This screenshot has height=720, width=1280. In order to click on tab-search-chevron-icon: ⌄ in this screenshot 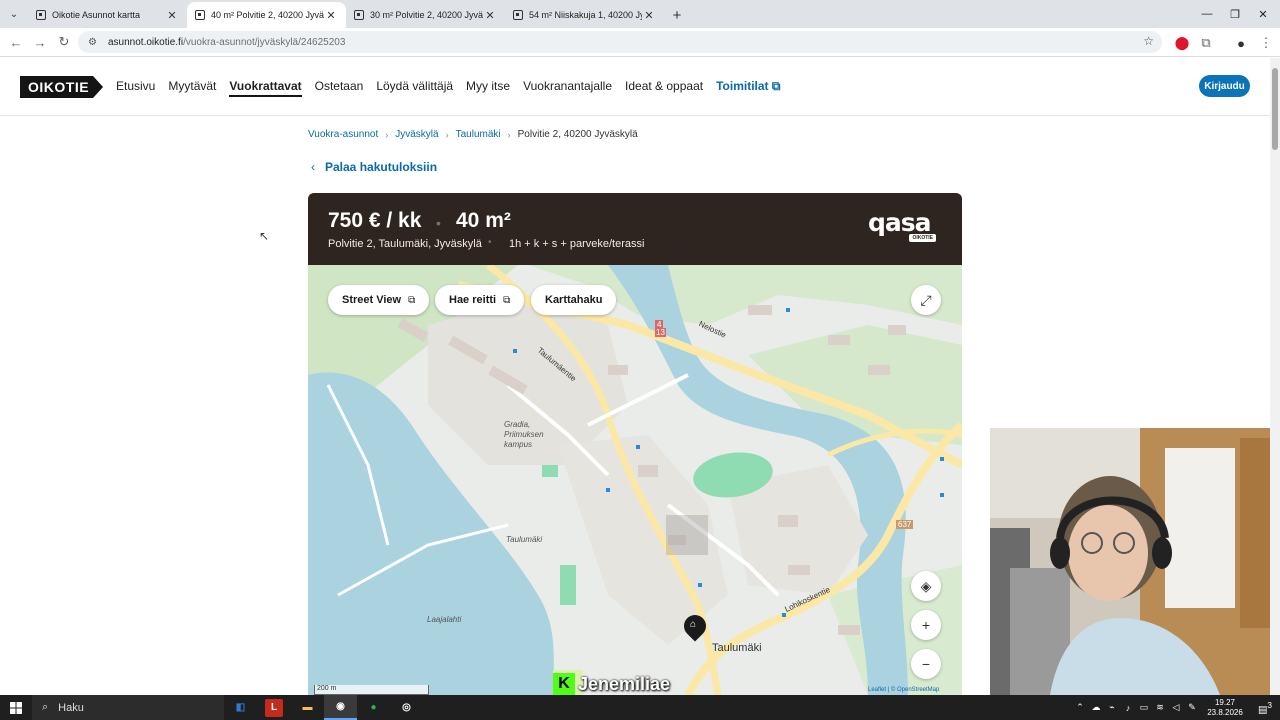, I will do `click(14, 14)`.